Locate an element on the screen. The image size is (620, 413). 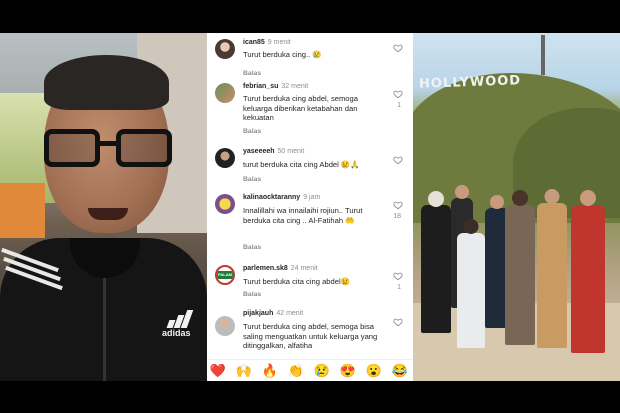
comment-header: pijakjauh 42 menit is located at coordinates (273, 313).